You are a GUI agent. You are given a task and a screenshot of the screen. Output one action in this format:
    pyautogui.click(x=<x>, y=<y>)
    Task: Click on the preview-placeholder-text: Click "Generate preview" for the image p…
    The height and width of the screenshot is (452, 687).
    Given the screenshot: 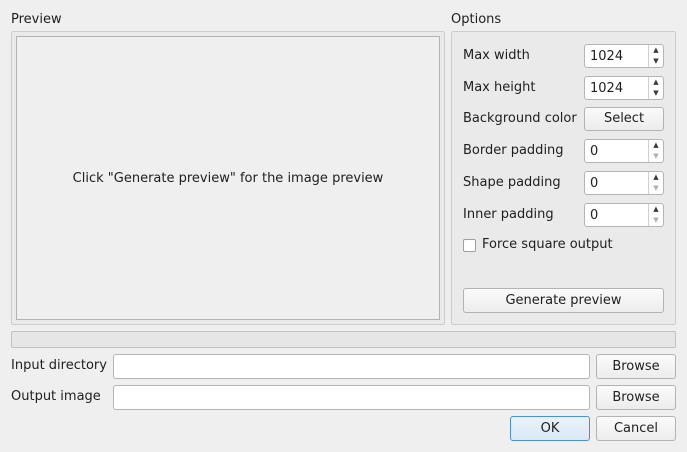 What is the action you would take?
    pyautogui.click(x=228, y=178)
    